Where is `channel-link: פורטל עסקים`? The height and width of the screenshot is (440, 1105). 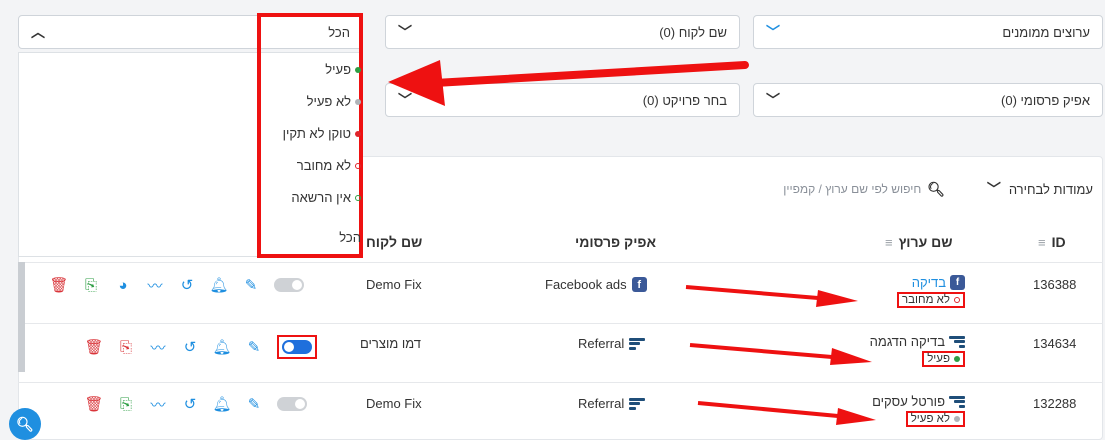 channel-link: פורטל עסקים is located at coordinates (908, 401).